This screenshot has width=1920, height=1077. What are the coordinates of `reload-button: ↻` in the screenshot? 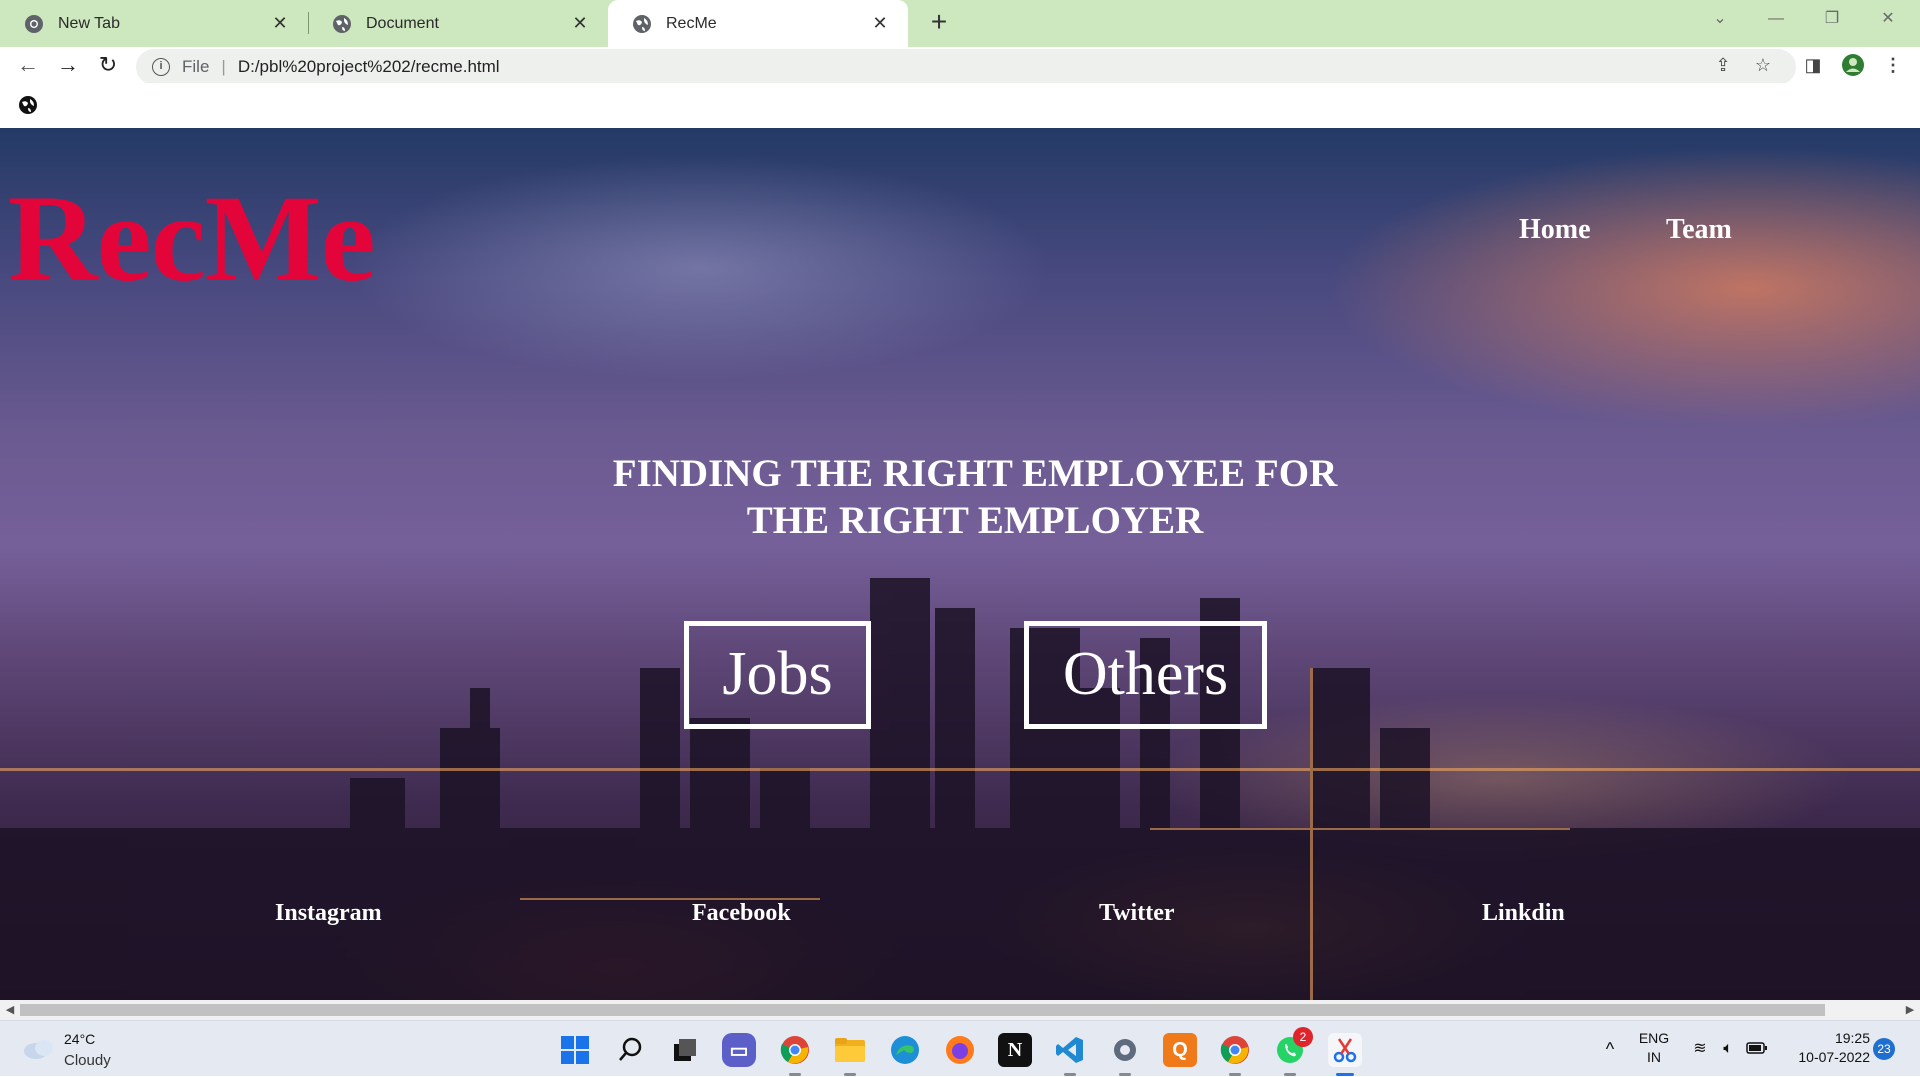 It's located at (108, 65).